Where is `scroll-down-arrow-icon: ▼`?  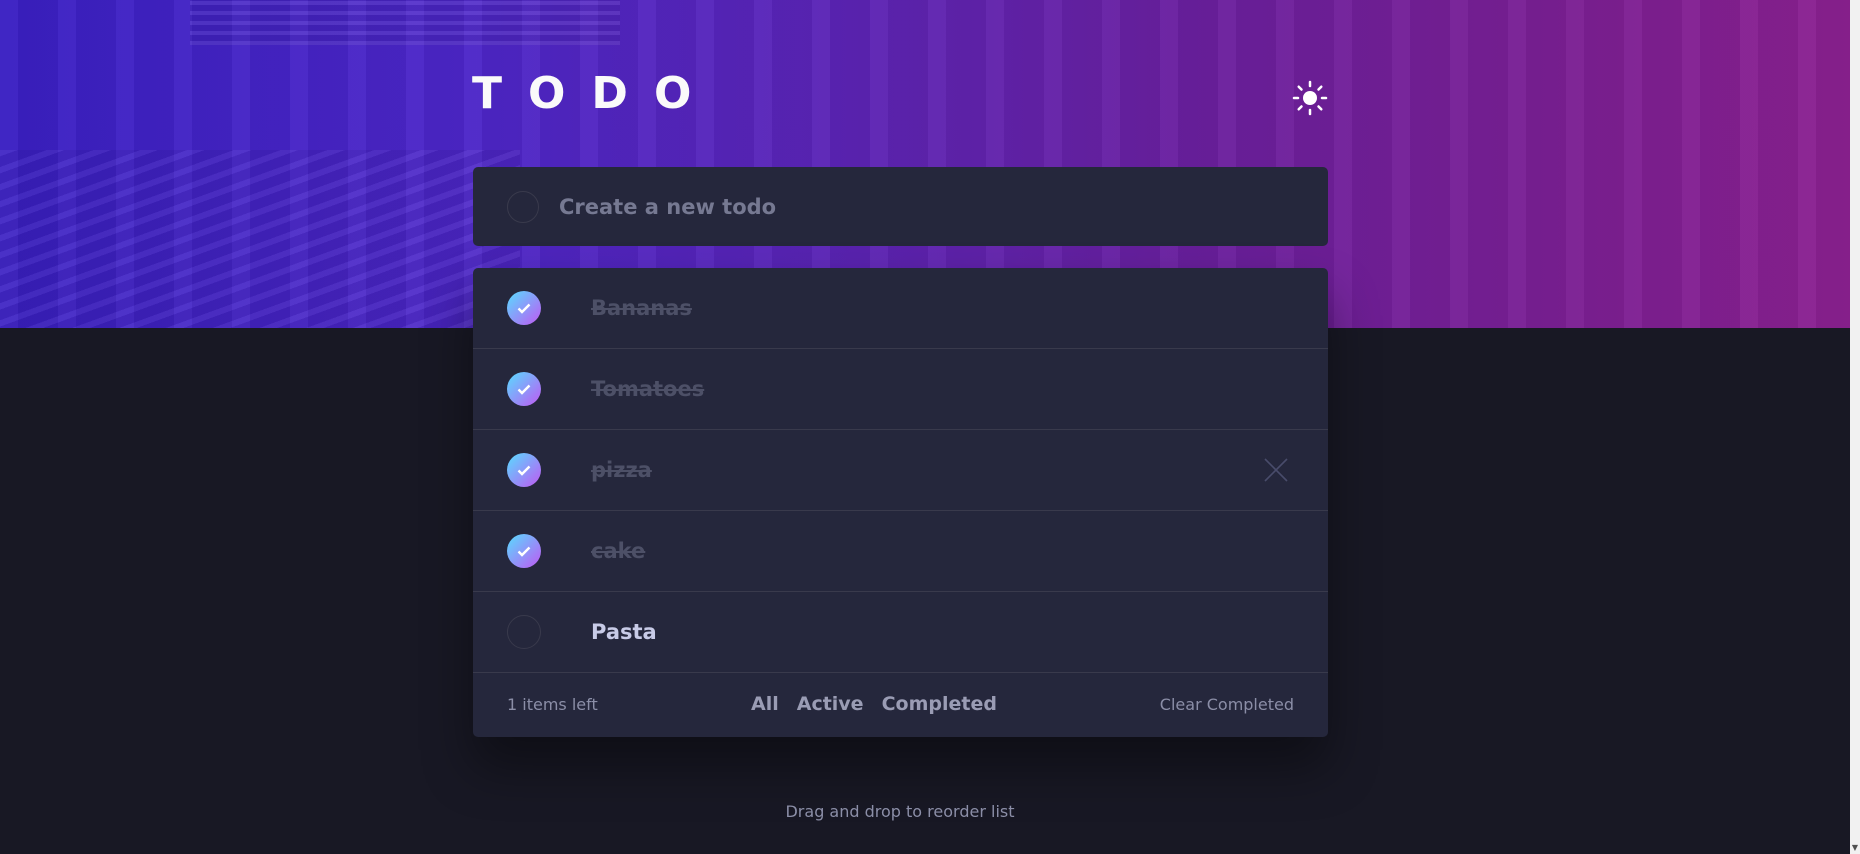 scroll-down-arrow-icon: ▼ is located at coordinates (1855, 848).